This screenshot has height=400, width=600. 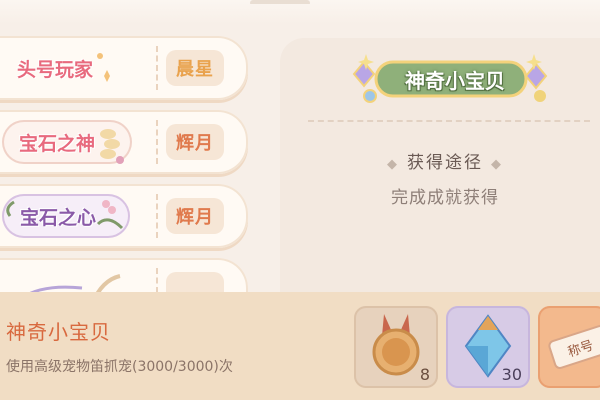 I want to click on obtain-label: 获得途径, so click(x=445, y=163).